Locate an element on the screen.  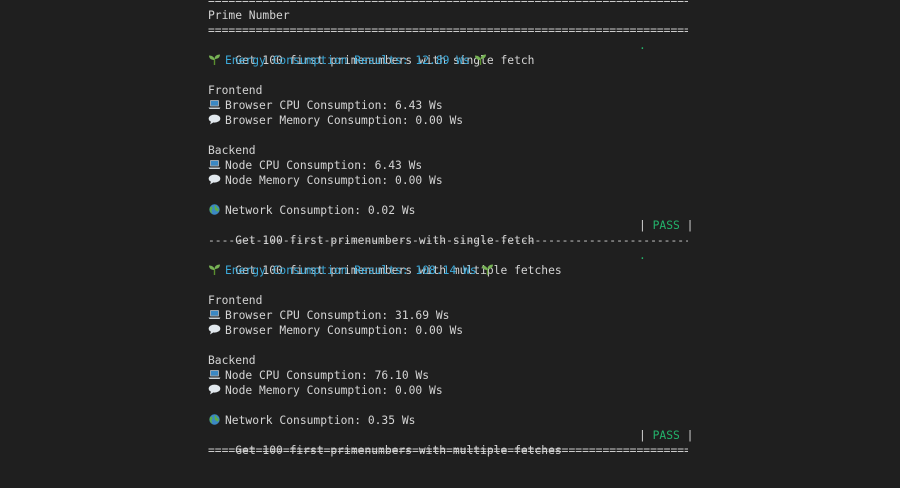
network-line: Network Consumption: 0.02 Ws is located at coordinates (448, 210).